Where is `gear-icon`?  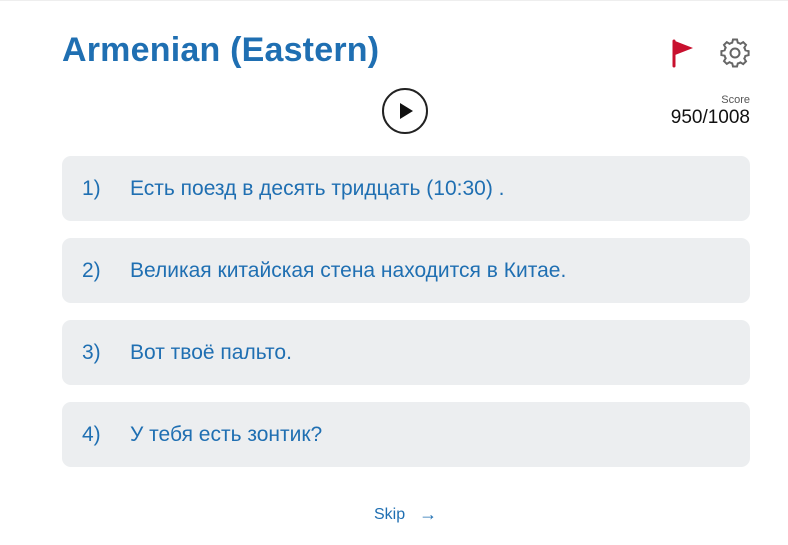
gear-icon is located at coordinates (735, 53).